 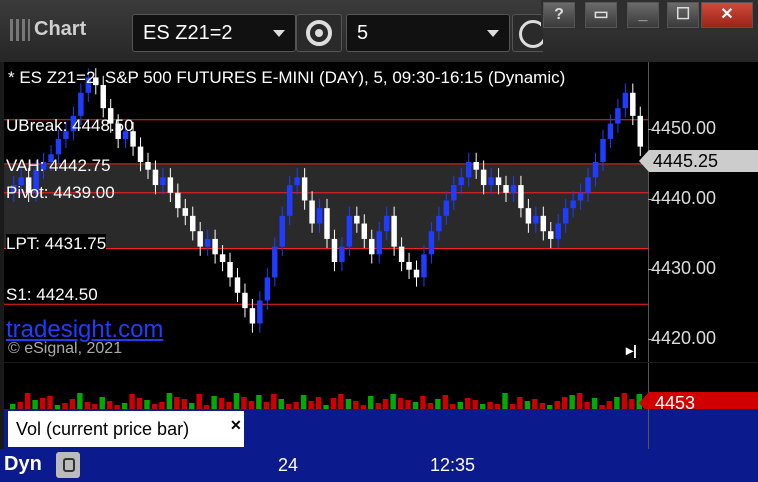 I want to click on window-controls: ? ▭ _ ☐ ✕, so click(x=649, y=15).